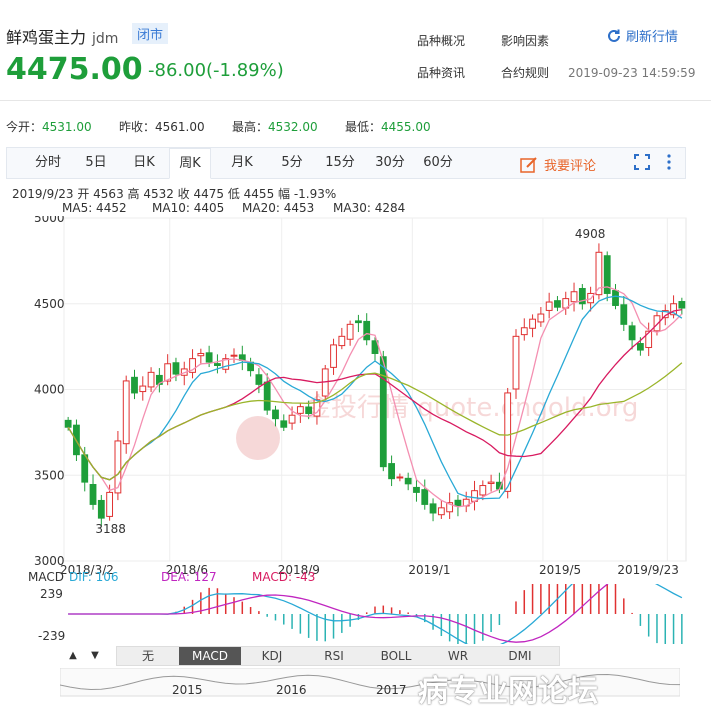  Describe the element at coordinates (46, 577) in the screenshot. I see `macd-name: MACD` at that location.